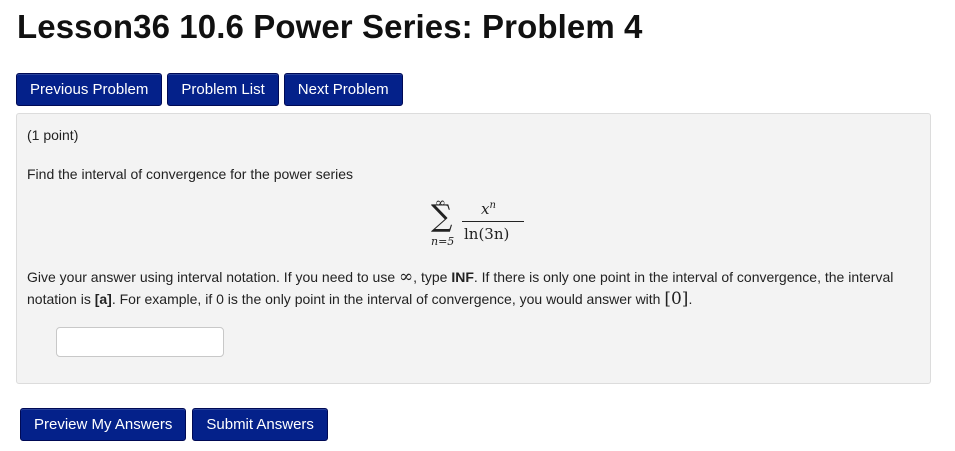 The image size is (955, 451). Describe the element at coordinates (690, 299) in the screenshot. I see `instr-text-5: .` at that location.